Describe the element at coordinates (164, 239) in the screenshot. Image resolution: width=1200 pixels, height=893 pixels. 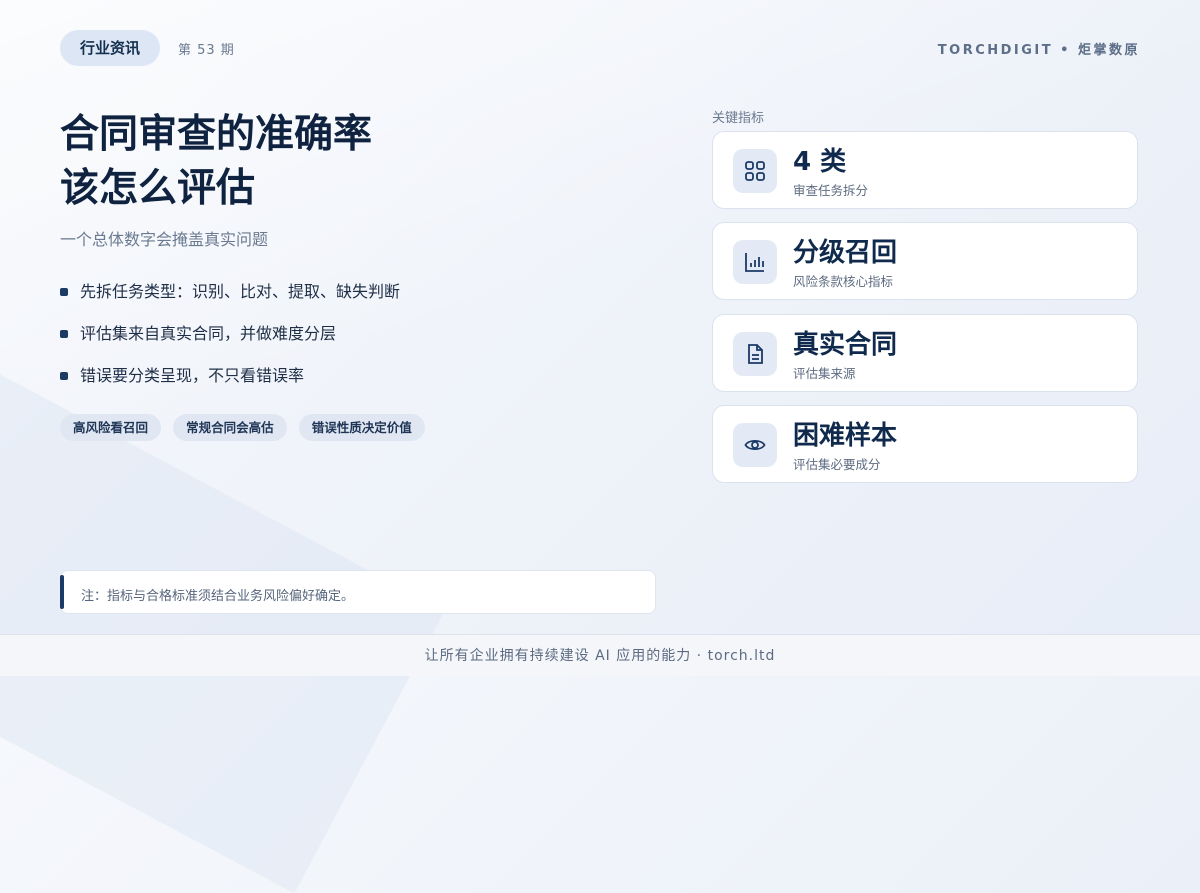
I see `page-subtitle: 一个总体数字会掩盖真实问题` at that location.